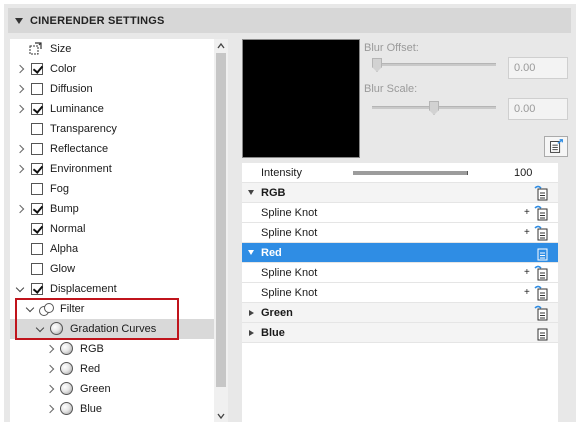 The height and width of the screenshot is (422, 581). I want to click on bump-checkbox, so click(37, 209).